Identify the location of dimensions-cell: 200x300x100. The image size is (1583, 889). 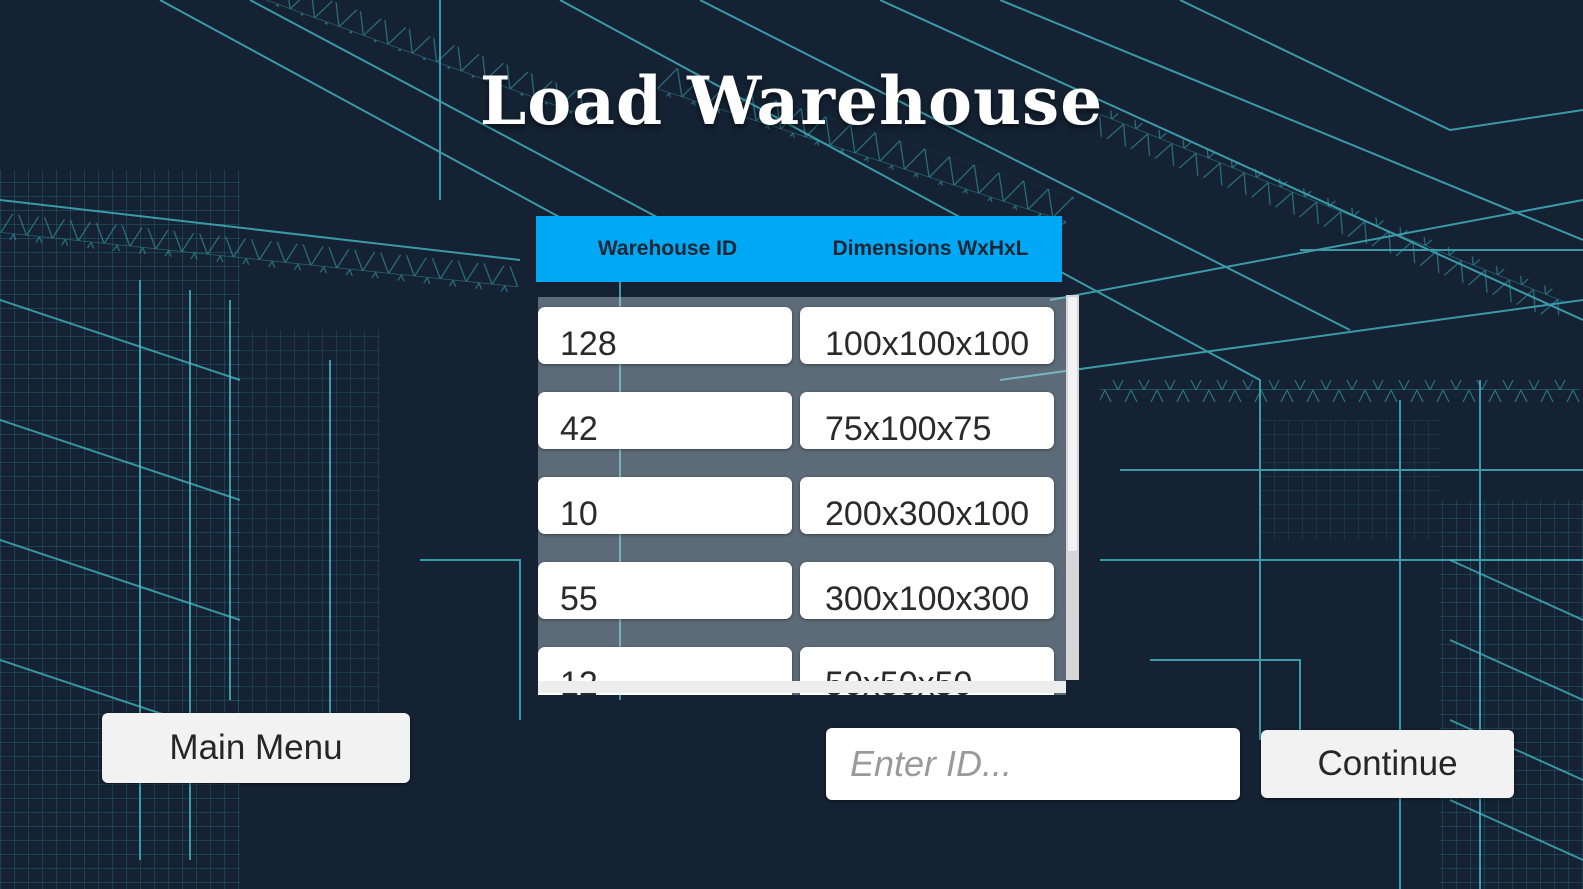
(927, 505).